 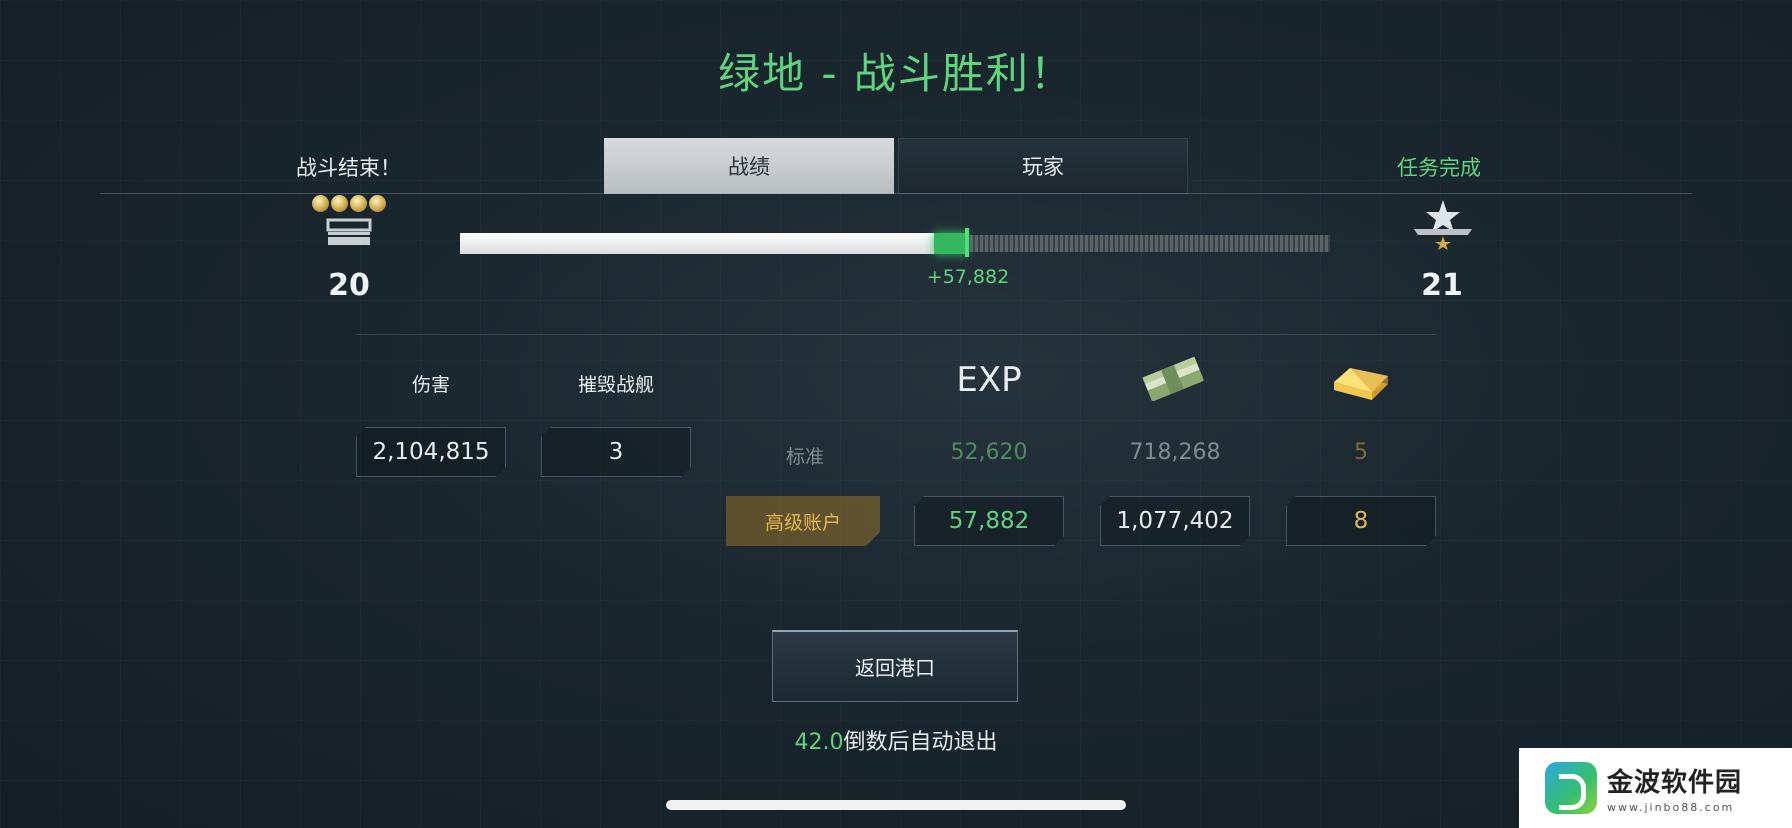 I want to click on standard-label: 标准, so click(x=804, y=457).